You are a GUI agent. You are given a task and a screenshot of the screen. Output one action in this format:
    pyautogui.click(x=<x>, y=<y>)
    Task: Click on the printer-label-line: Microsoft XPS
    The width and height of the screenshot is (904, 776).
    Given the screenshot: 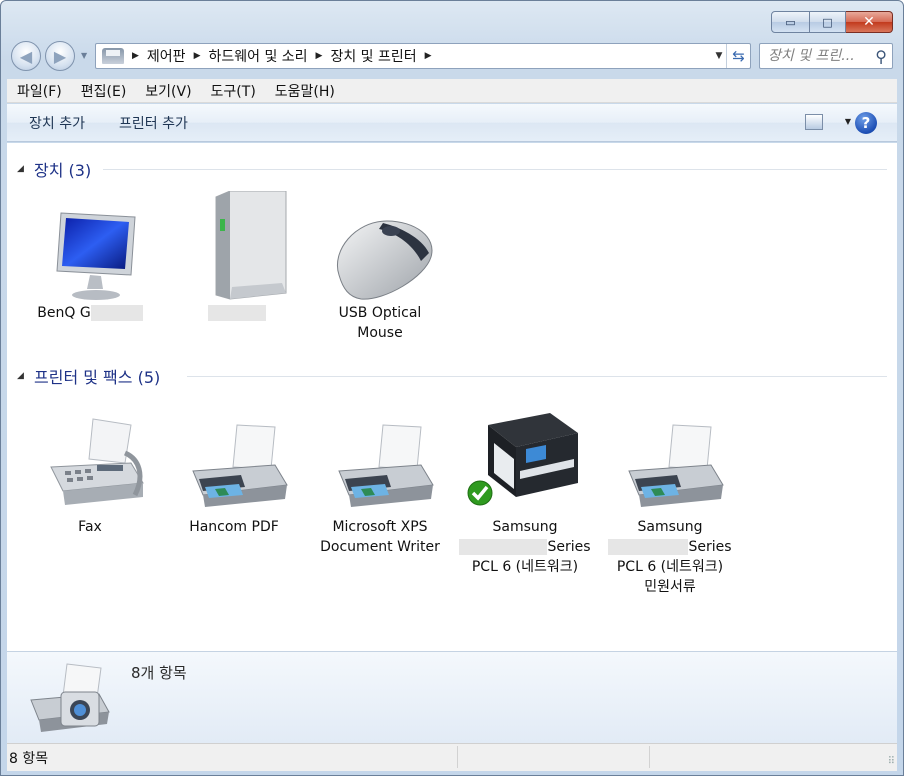 What is the action you would take?
    pyautogui.click(x=380, y=527)
    